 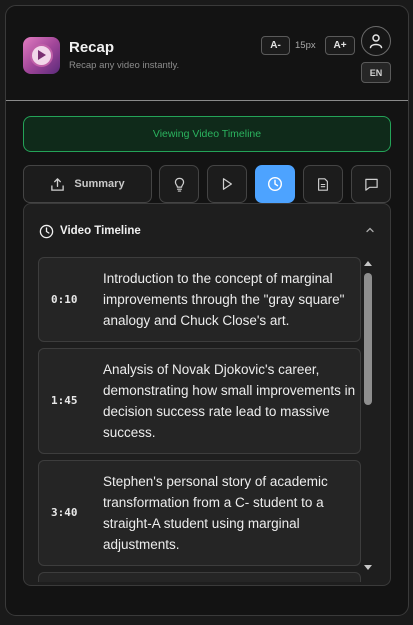 I want to click on user-icon, so click(x=376, y=41).